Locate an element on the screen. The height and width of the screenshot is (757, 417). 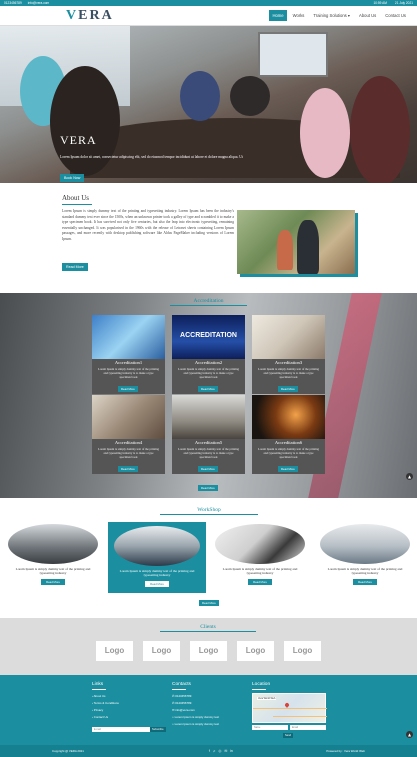
location-map: Vera World Web is located at coordinates (289, 708).